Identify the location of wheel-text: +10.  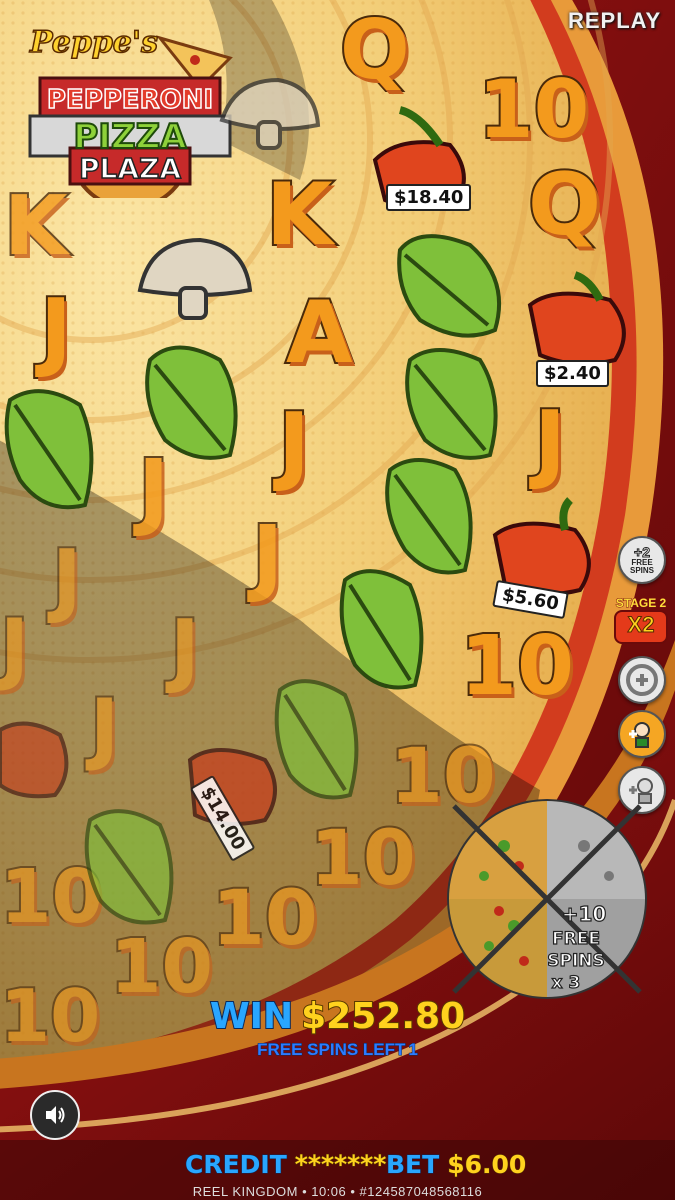
(584, 914).